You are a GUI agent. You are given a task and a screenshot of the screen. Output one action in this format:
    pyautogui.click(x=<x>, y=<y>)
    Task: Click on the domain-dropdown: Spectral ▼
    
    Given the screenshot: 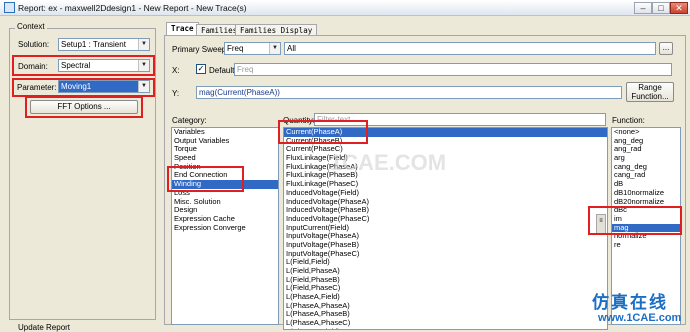 What is the action you would take?
    pyautogui.click(x=104, y=65)
    